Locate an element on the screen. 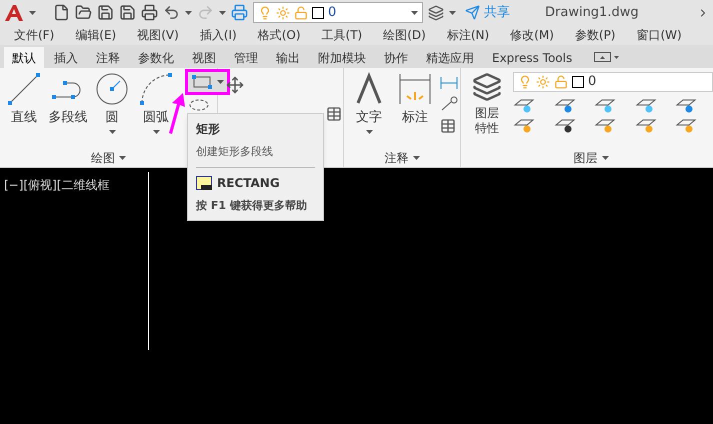  save-as-icon is located at coordinates (127, 12).